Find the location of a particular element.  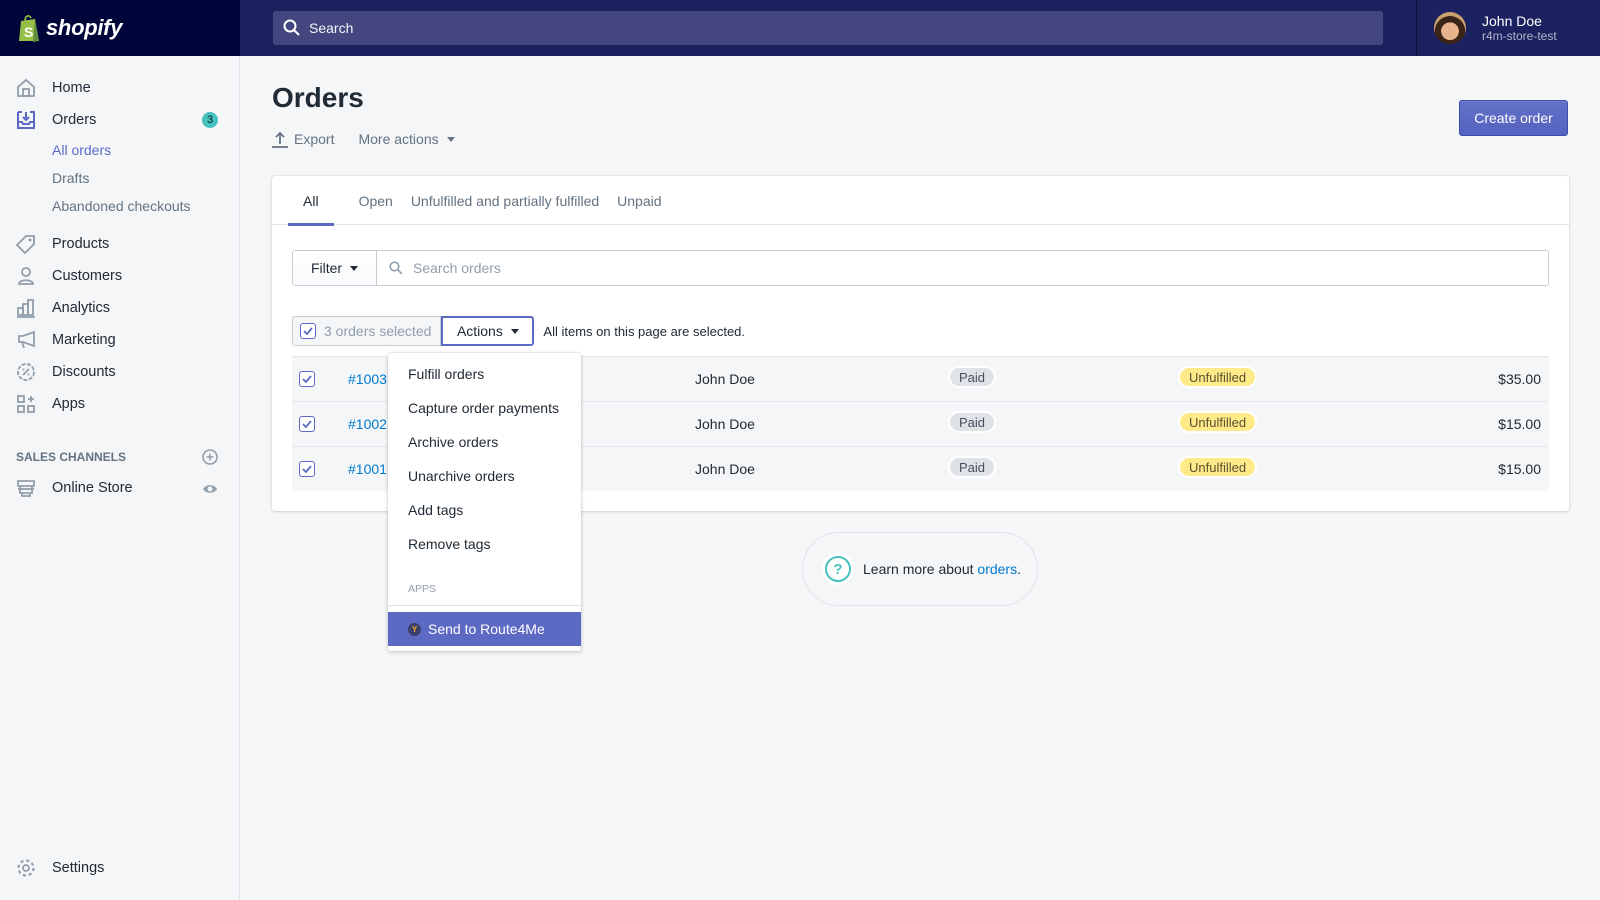

menu-item-label: Send to Route4Me is located at coordinates (486, 629).